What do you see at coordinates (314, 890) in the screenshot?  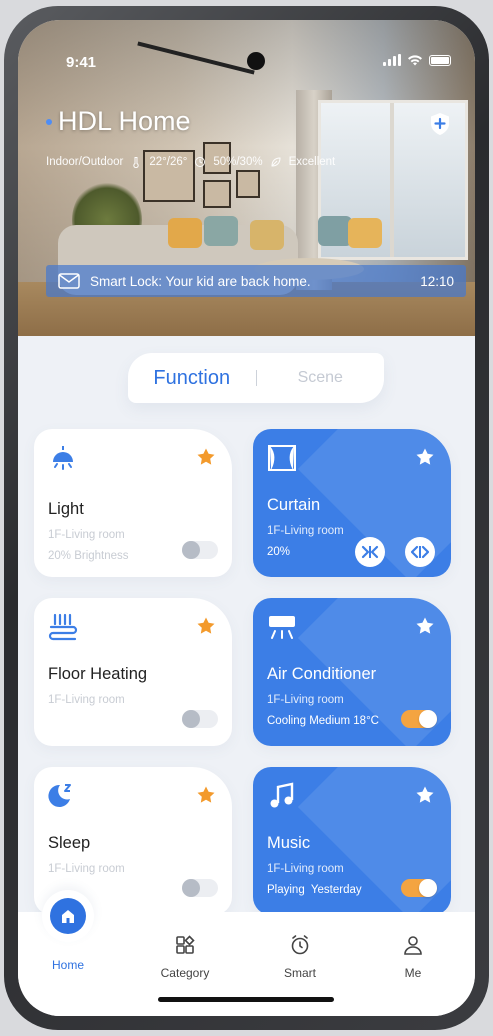 I see `device-status: Playing Yesterday` at bounding box center [314, 890].